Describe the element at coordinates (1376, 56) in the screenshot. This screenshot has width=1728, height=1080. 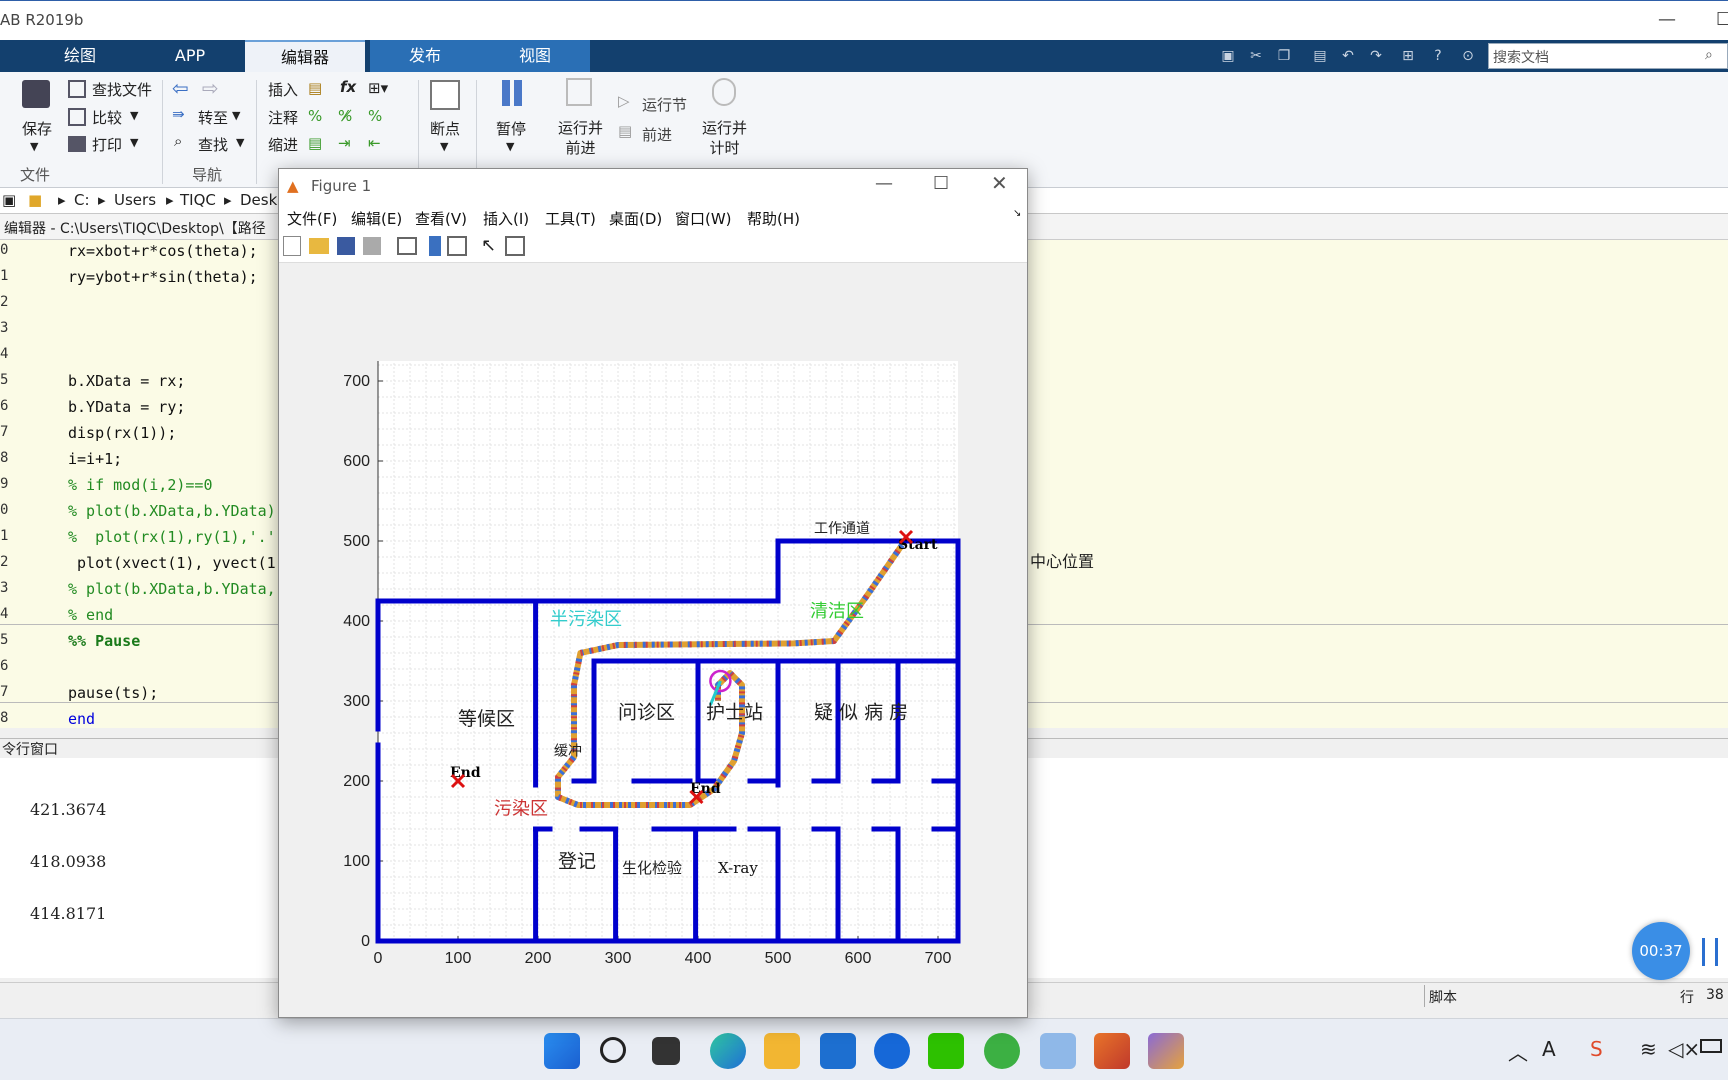
I see `redo-icon: ↷` at that location.